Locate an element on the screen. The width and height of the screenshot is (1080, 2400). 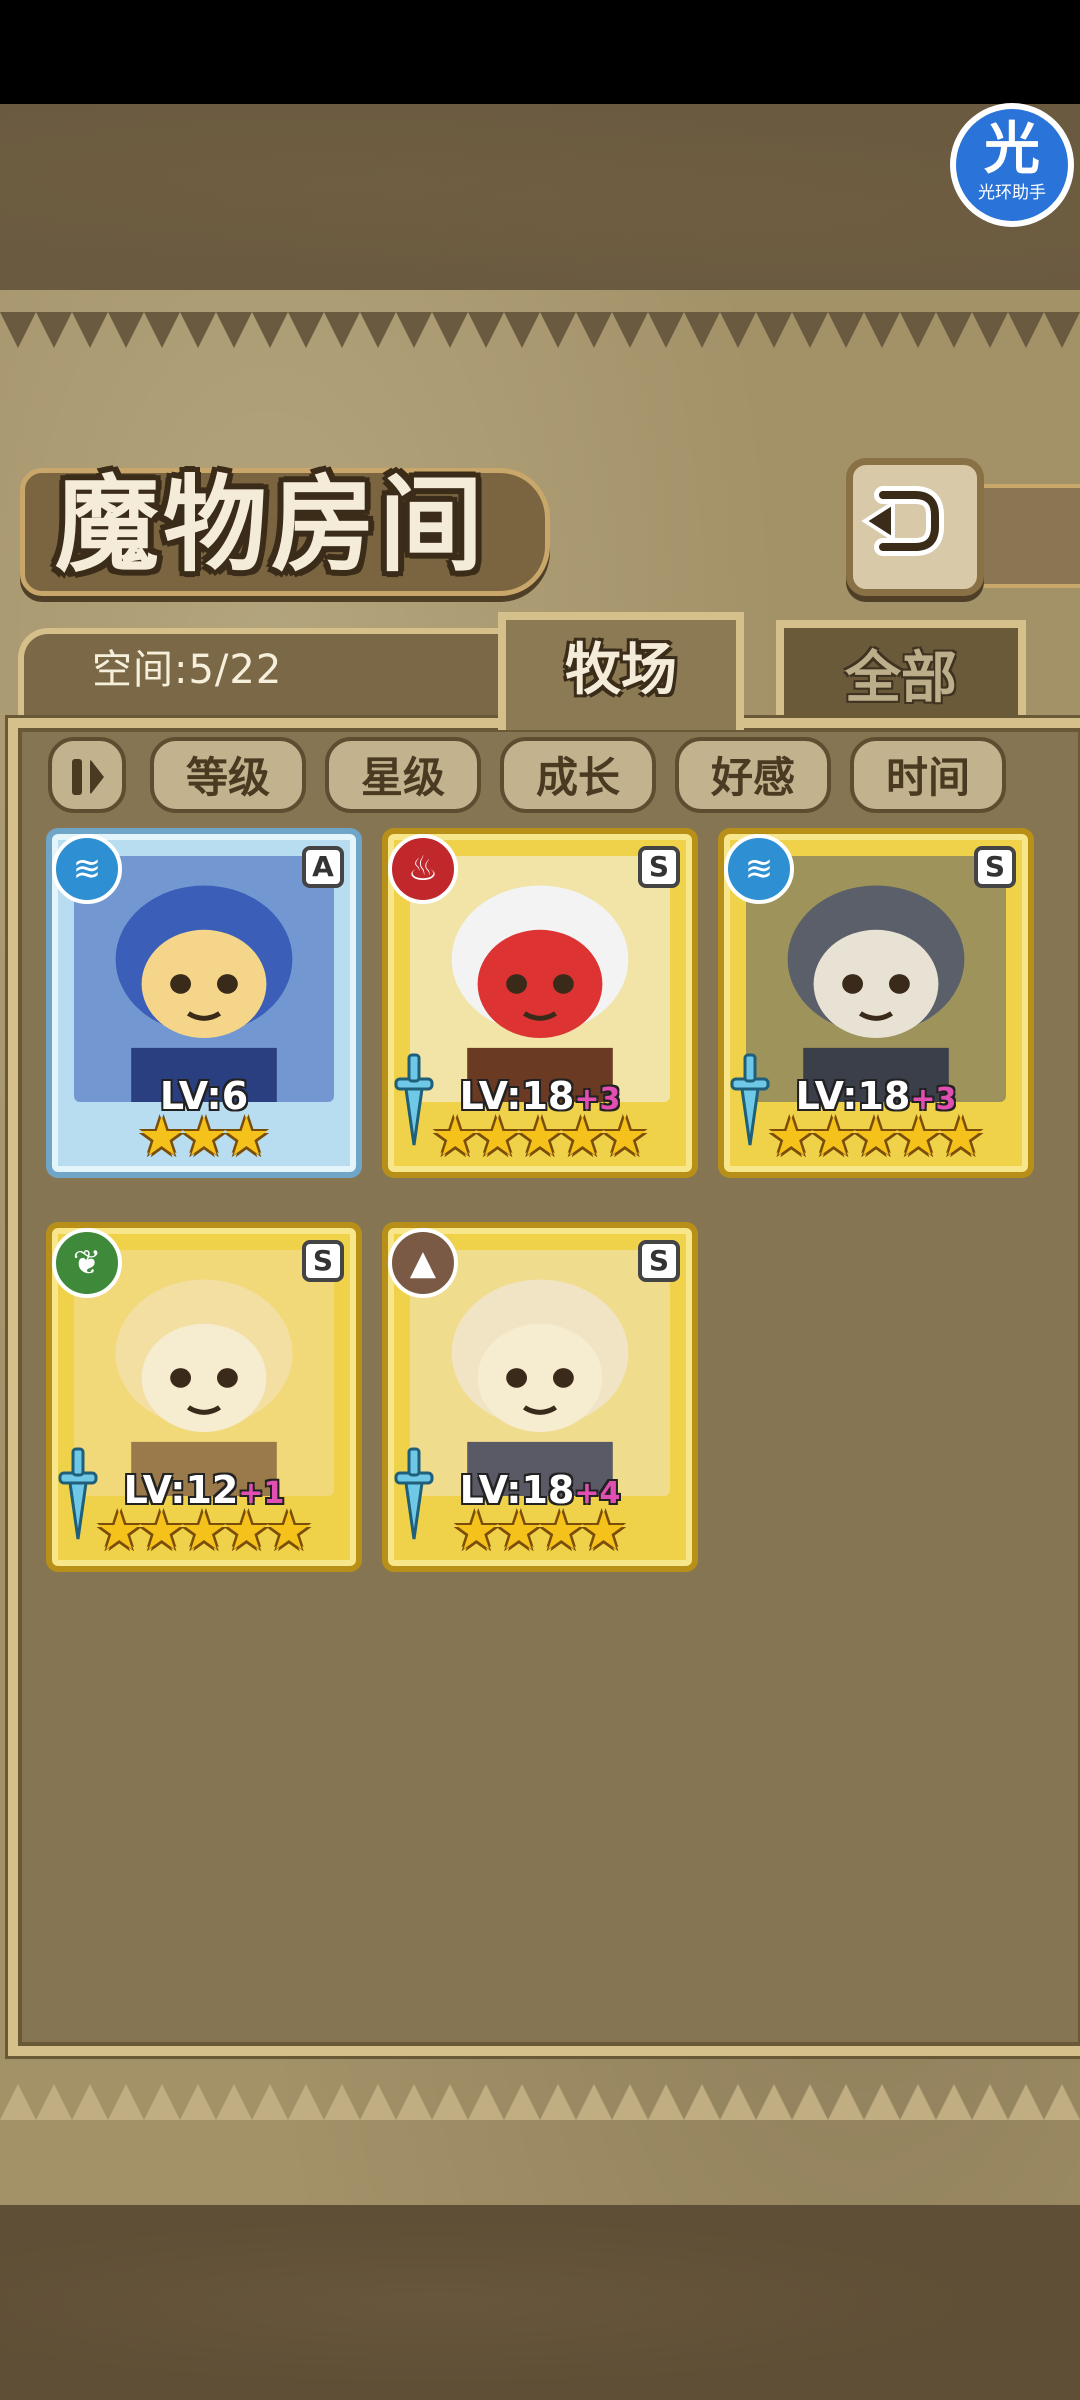
sort-order-arrow is located at coordinates (97, 777).